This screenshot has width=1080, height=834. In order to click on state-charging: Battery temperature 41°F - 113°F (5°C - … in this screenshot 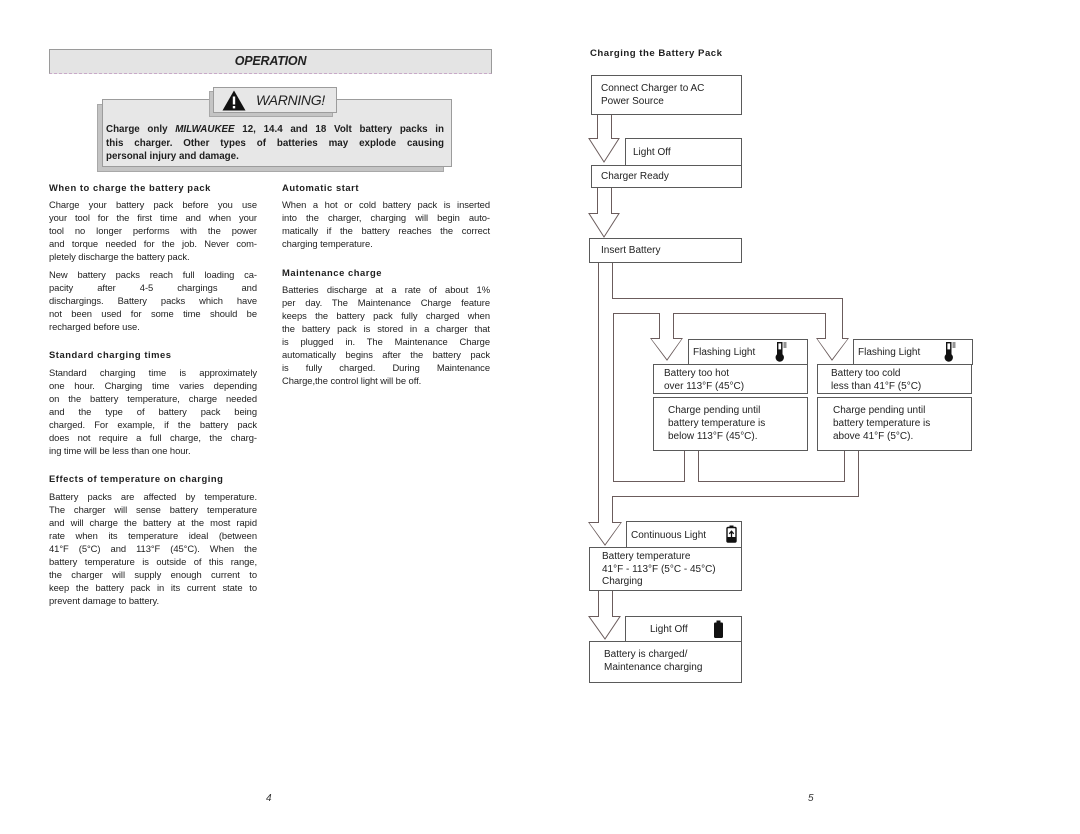, I will do `click(665, 569)`.